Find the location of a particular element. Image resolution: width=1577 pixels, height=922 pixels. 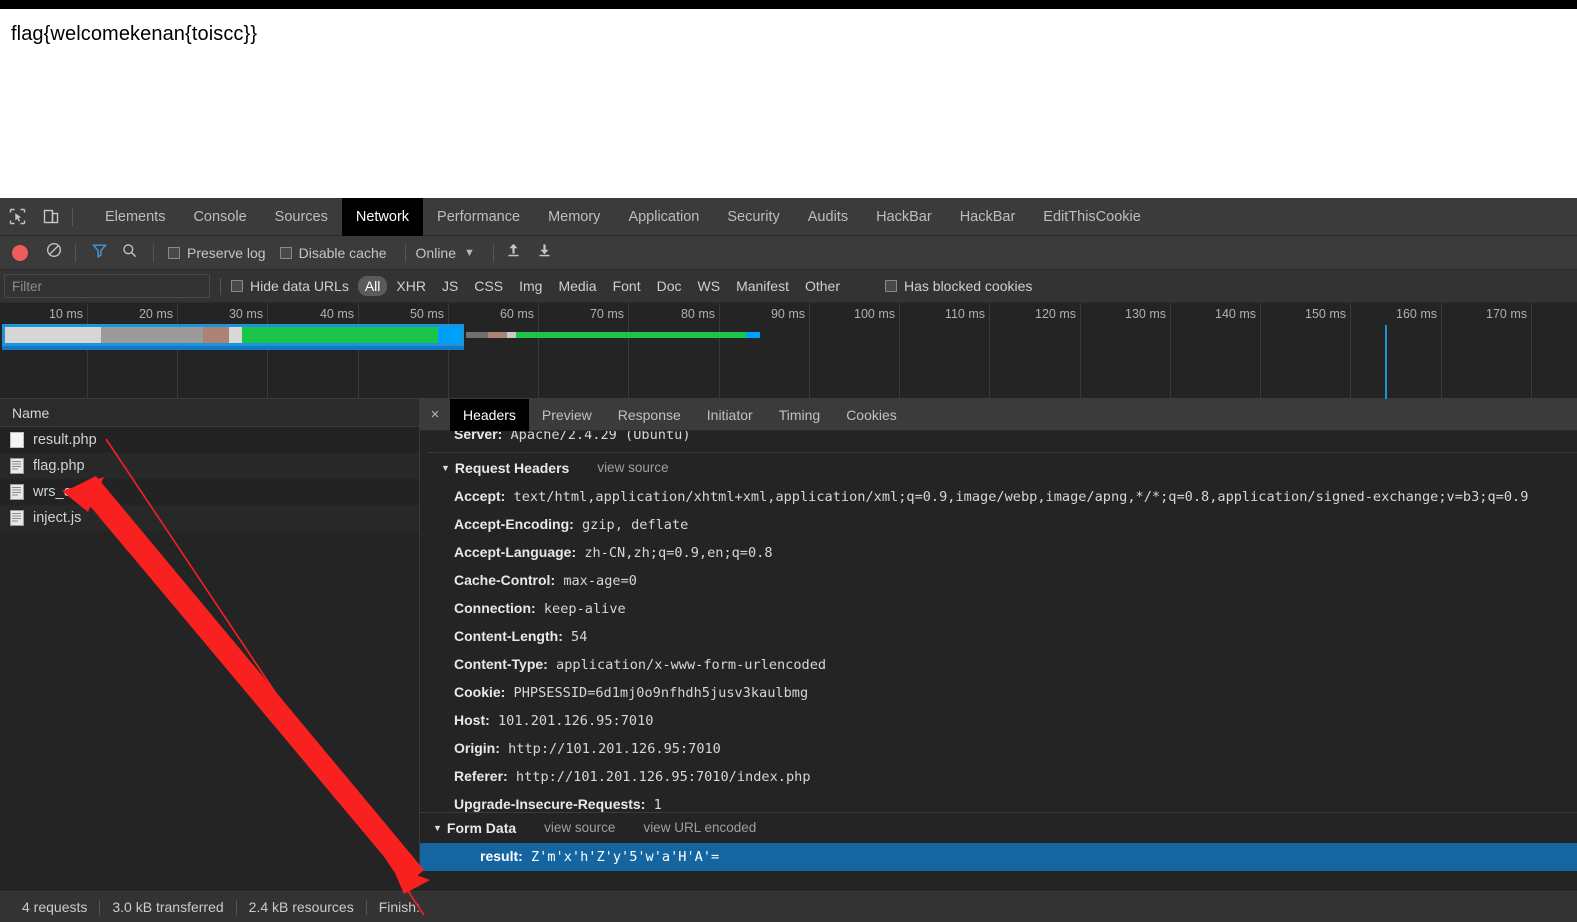

throttle-select: Online is located at coordinates (436, 253).